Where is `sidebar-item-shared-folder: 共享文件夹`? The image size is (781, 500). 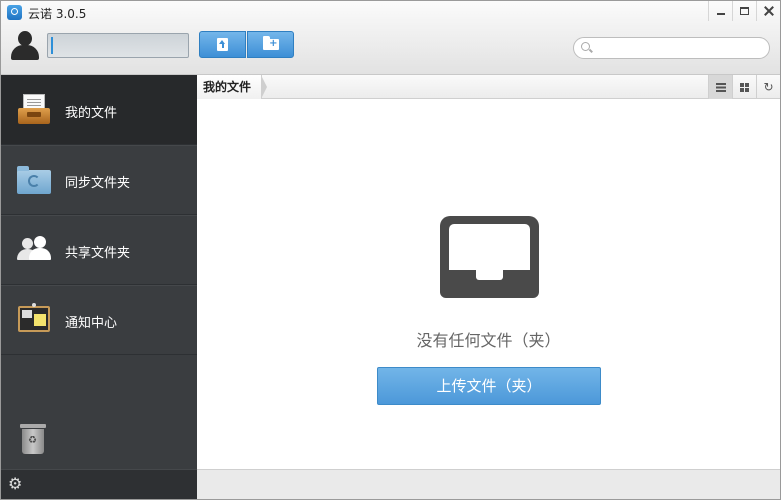 sidebar-item-shared-folder: 共享文件夹 is located at coordinates (99, 250).